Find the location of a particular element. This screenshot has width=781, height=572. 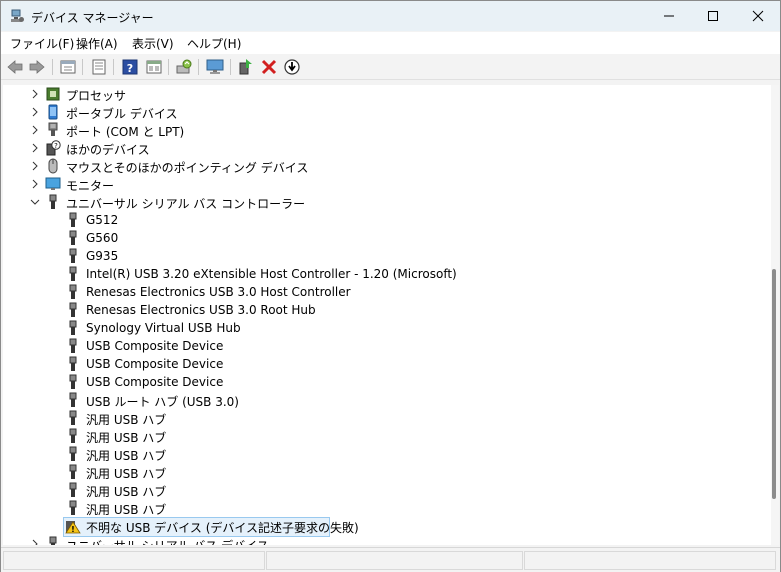

tree-item-label: プロセッサ is located at coordinates (96, 96).